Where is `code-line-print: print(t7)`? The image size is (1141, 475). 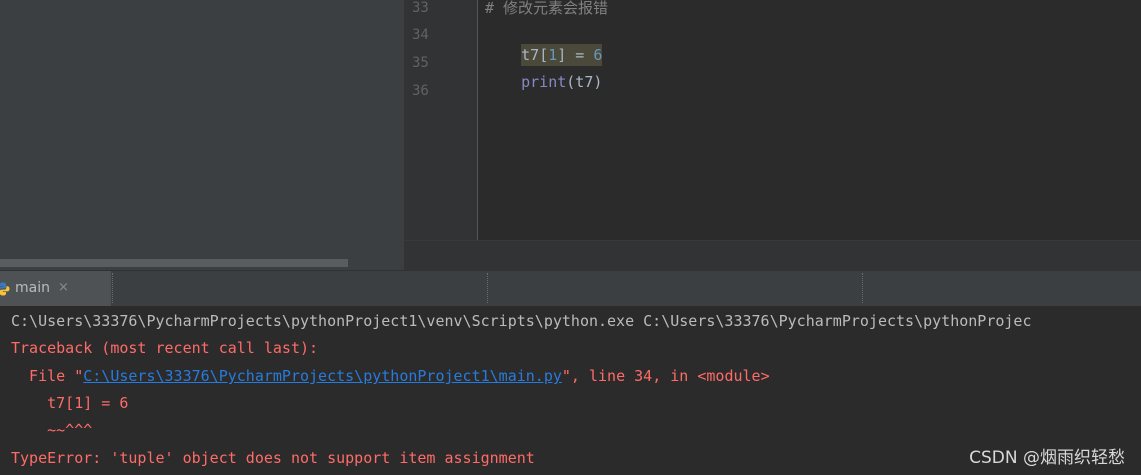 code-line-print: print(t7) is located at coordinates (543, 82).